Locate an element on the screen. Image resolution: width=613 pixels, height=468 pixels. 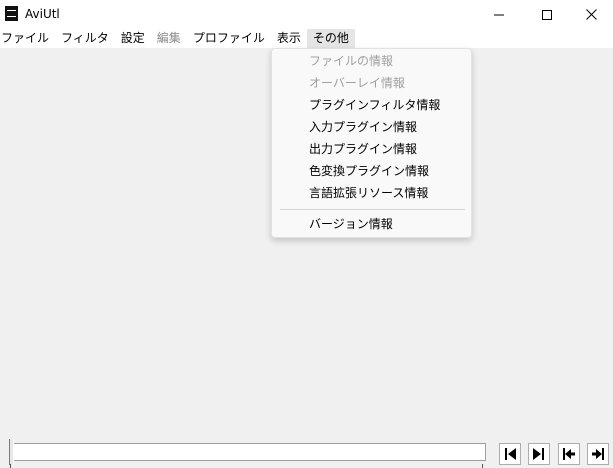
prev-frame-button is located at coordinates (510, 454).